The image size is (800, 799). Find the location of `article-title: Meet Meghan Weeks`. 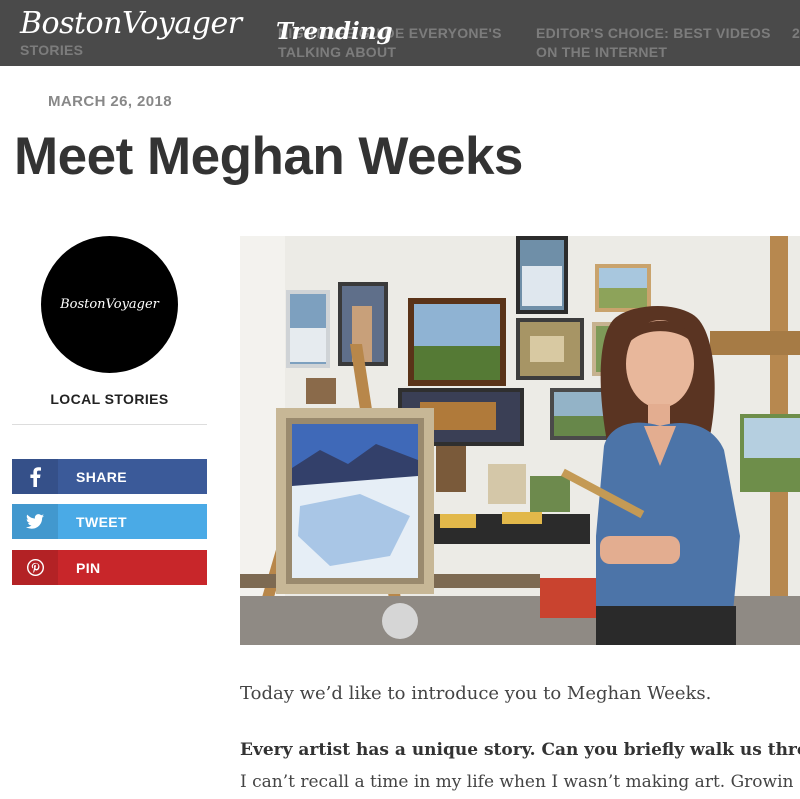

article-title: Meet Meghan Weeks is located at coordinates (268, 156).